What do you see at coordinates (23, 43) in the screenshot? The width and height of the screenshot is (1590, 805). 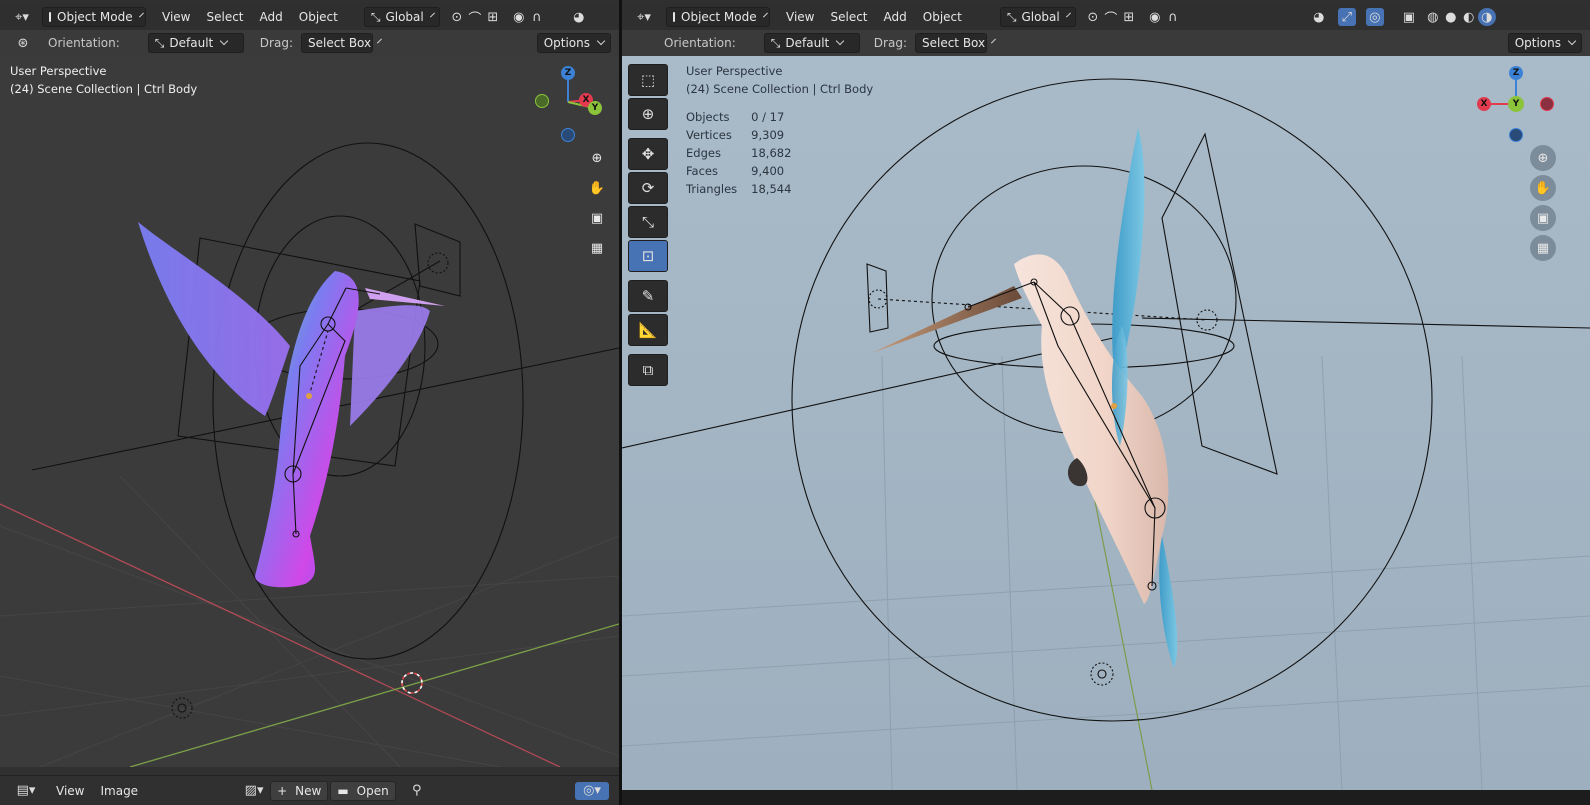 I see `tool-settings-icon: ⊛` at bounding box center [23, 43].